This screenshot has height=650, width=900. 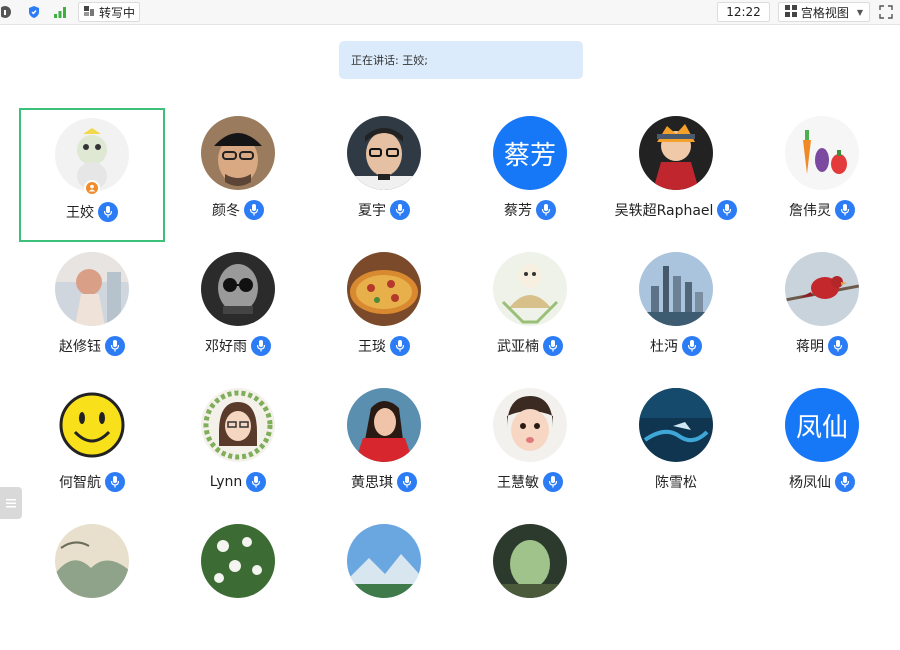 I want to click on participant-name: 蒋明, so click(x=810, y=347).